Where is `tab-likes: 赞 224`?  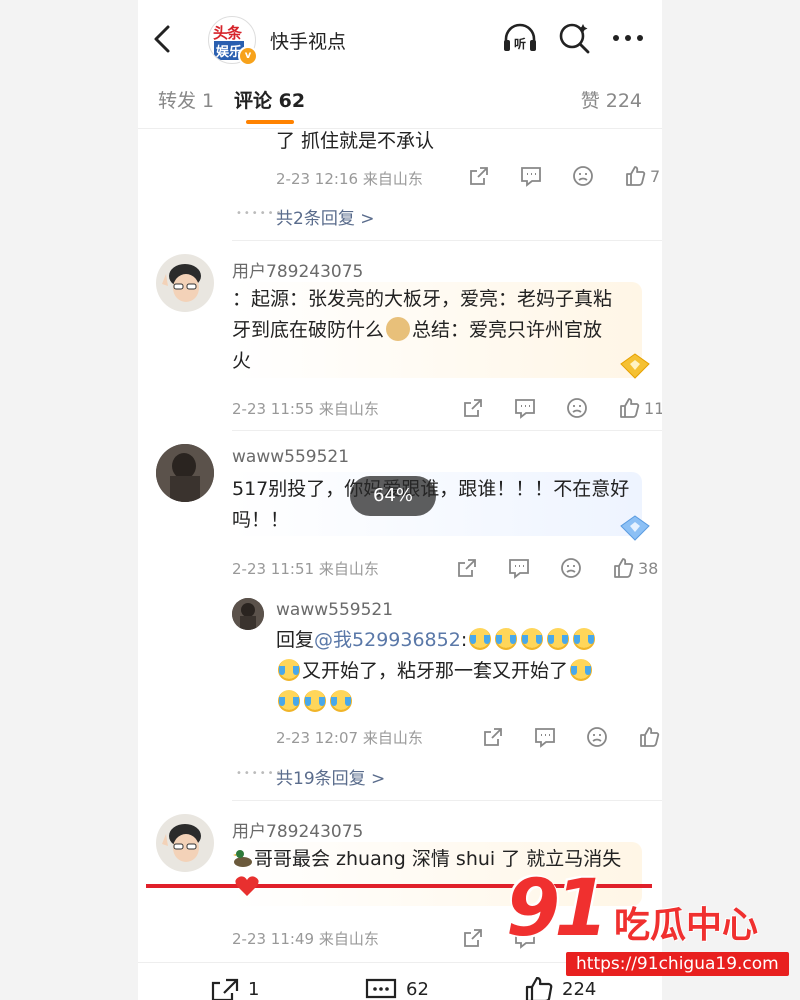 tab-likes: 赞 224 is located at coordinates (611, 99).